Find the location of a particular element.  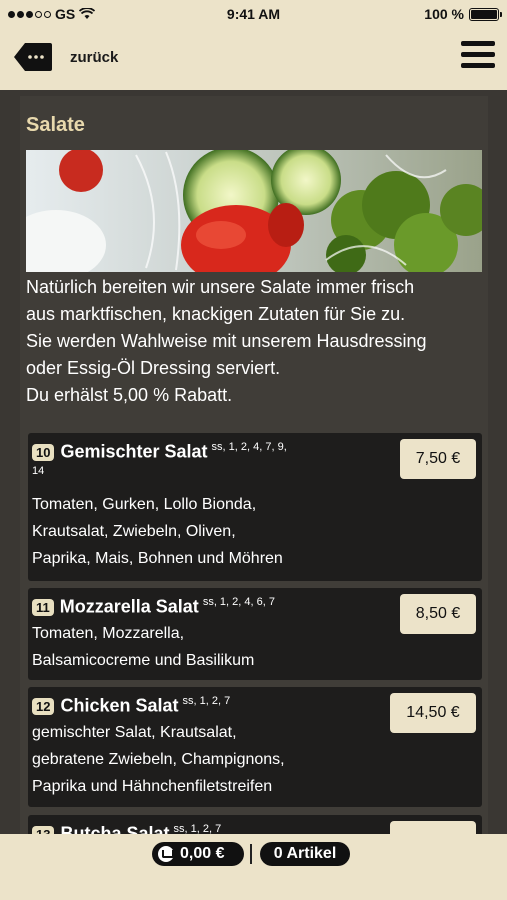

cart-total-button: 0,00 € is located at coordinates (198, 854).